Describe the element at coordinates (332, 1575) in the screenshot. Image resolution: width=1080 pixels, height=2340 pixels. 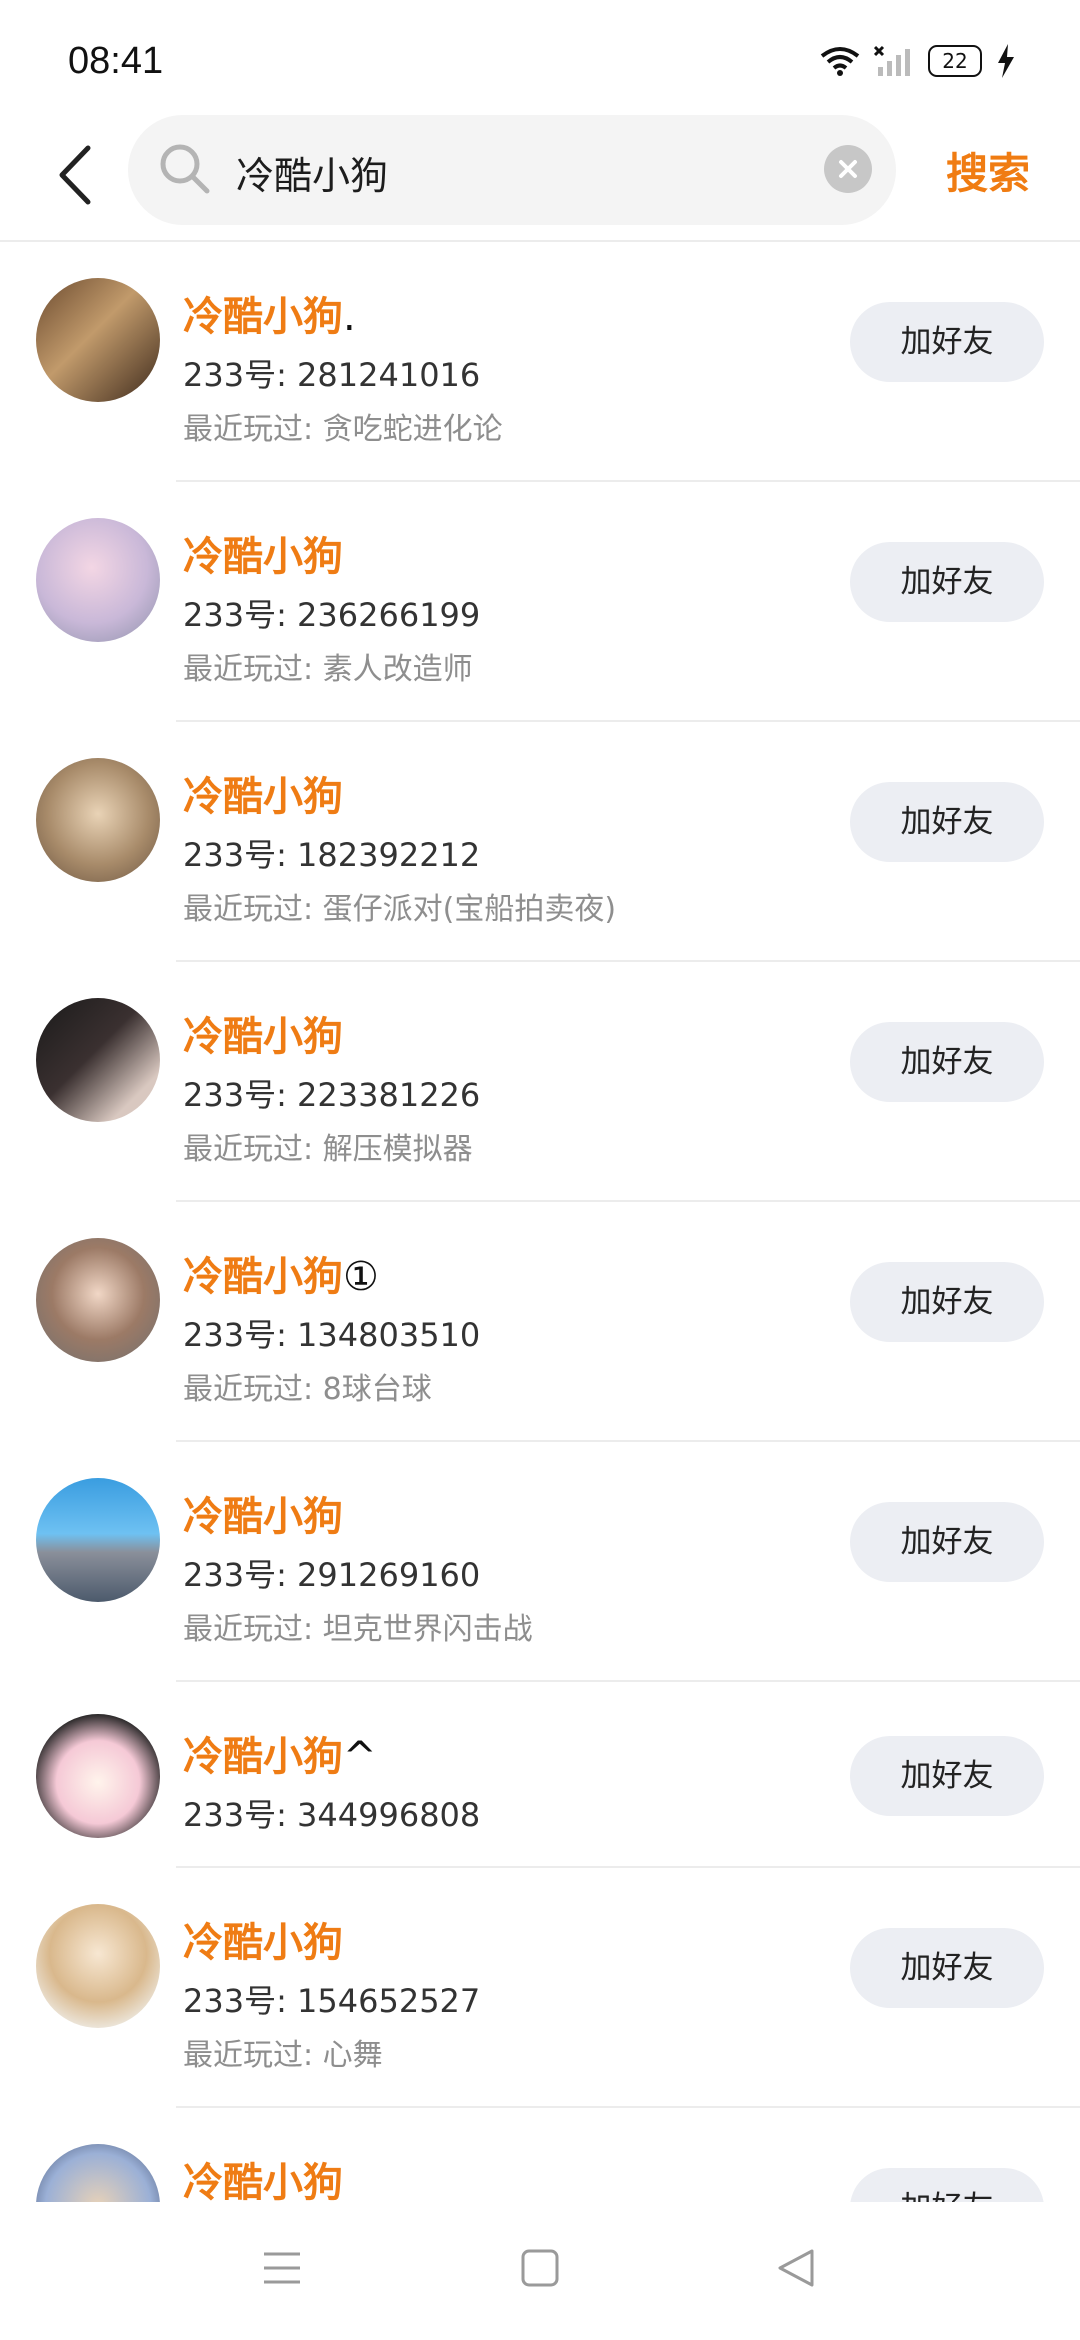
I see `user-id: 233号: 291269160` at that location.